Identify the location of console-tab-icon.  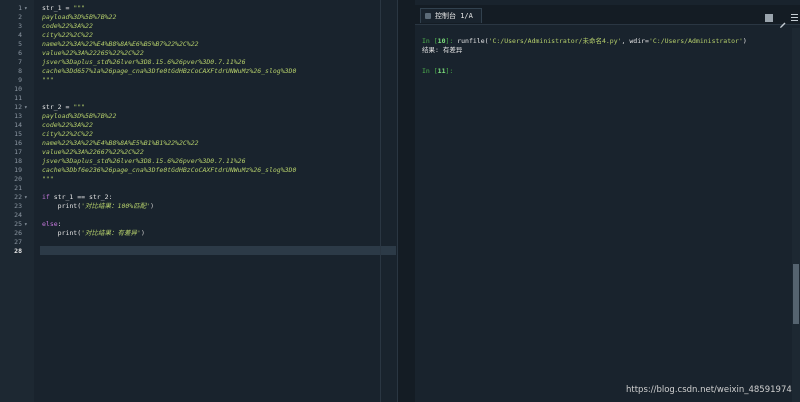
(428, 16).